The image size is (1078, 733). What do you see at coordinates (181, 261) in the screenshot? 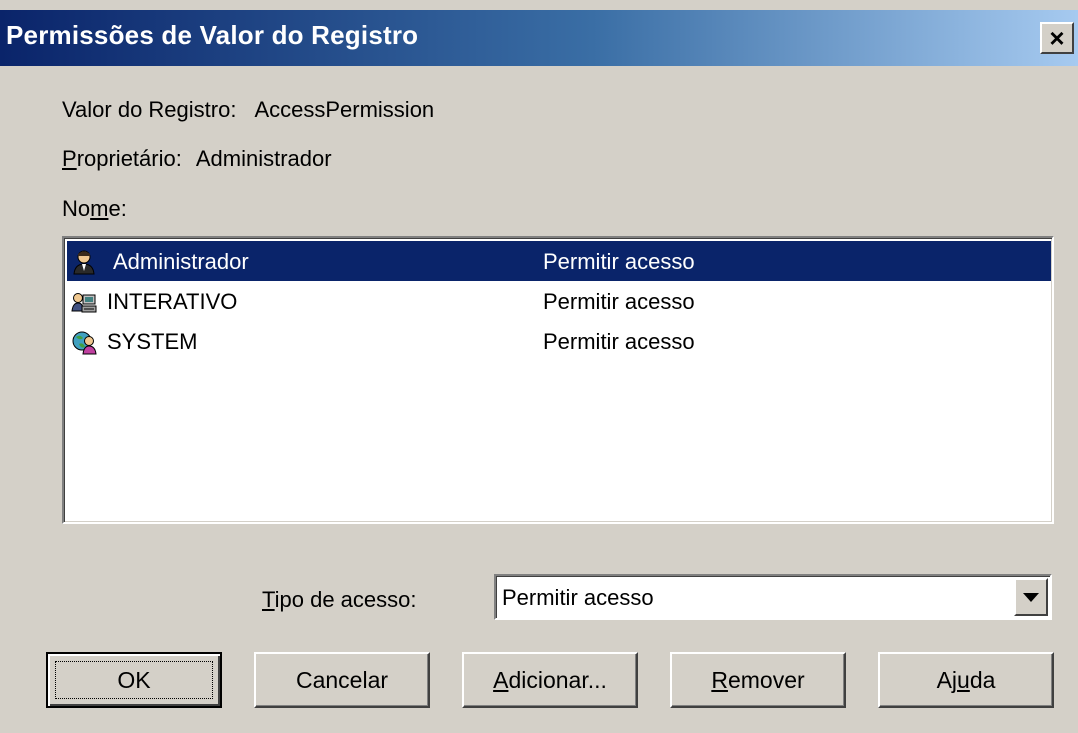
I see `list-item-name: Administrador` at bounding box center [181, 261].